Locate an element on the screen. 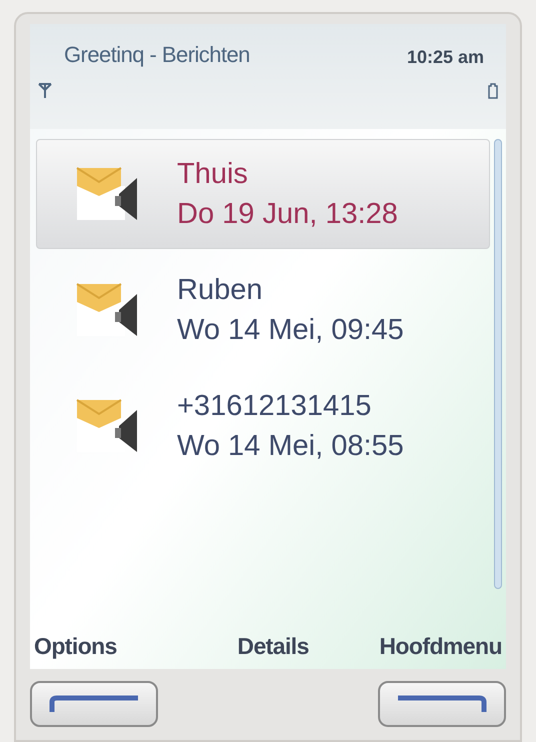 The width and height of the screenshot is (536, 742). sender: +31612131415 is located at coordinates (274, 406).